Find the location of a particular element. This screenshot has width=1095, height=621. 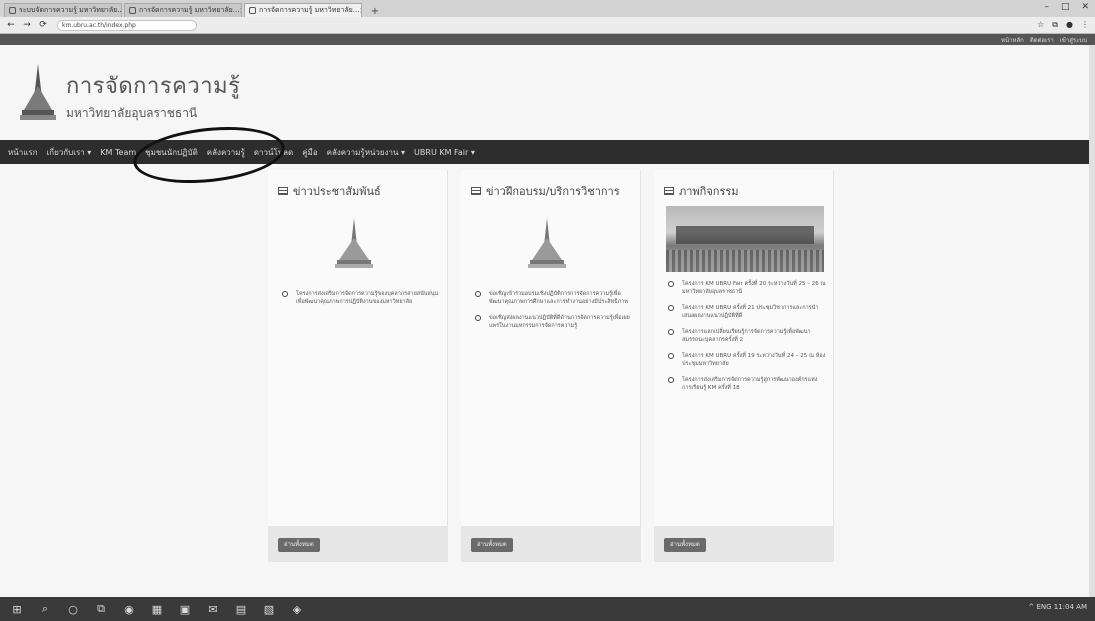

card-title: ภาพกิจกรรม is located at coordinates (709, 191).